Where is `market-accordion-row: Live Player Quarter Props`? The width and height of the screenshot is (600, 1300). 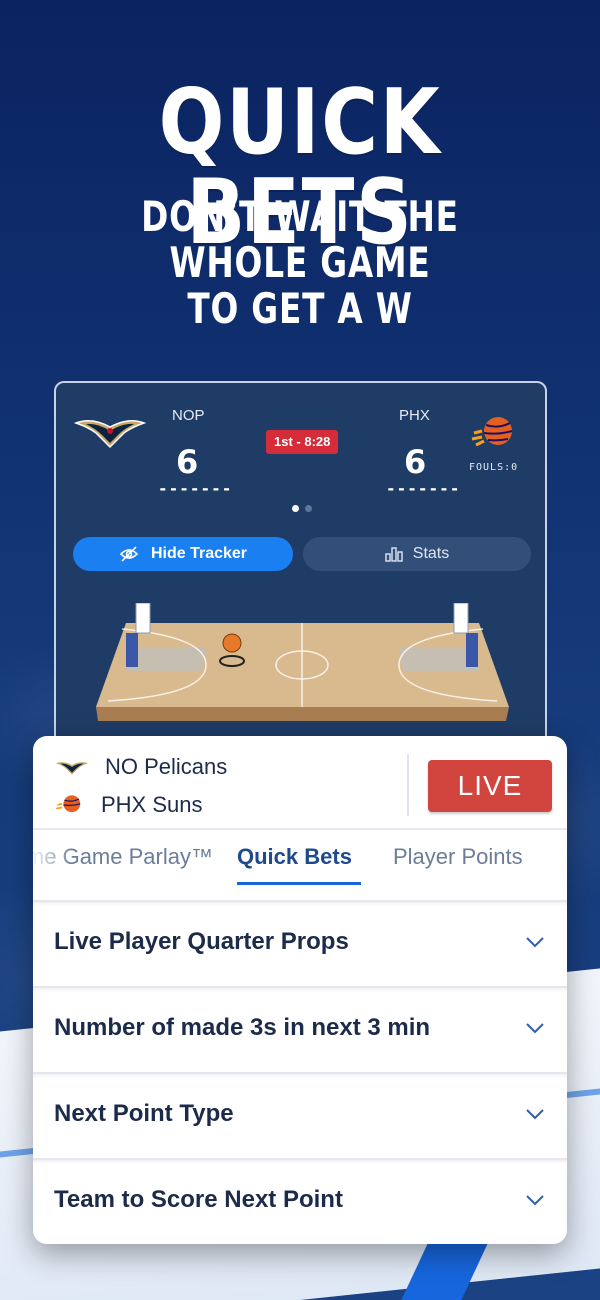
market-accordion-row: Live Player Quarter Props is located at coordinates (300, 943).